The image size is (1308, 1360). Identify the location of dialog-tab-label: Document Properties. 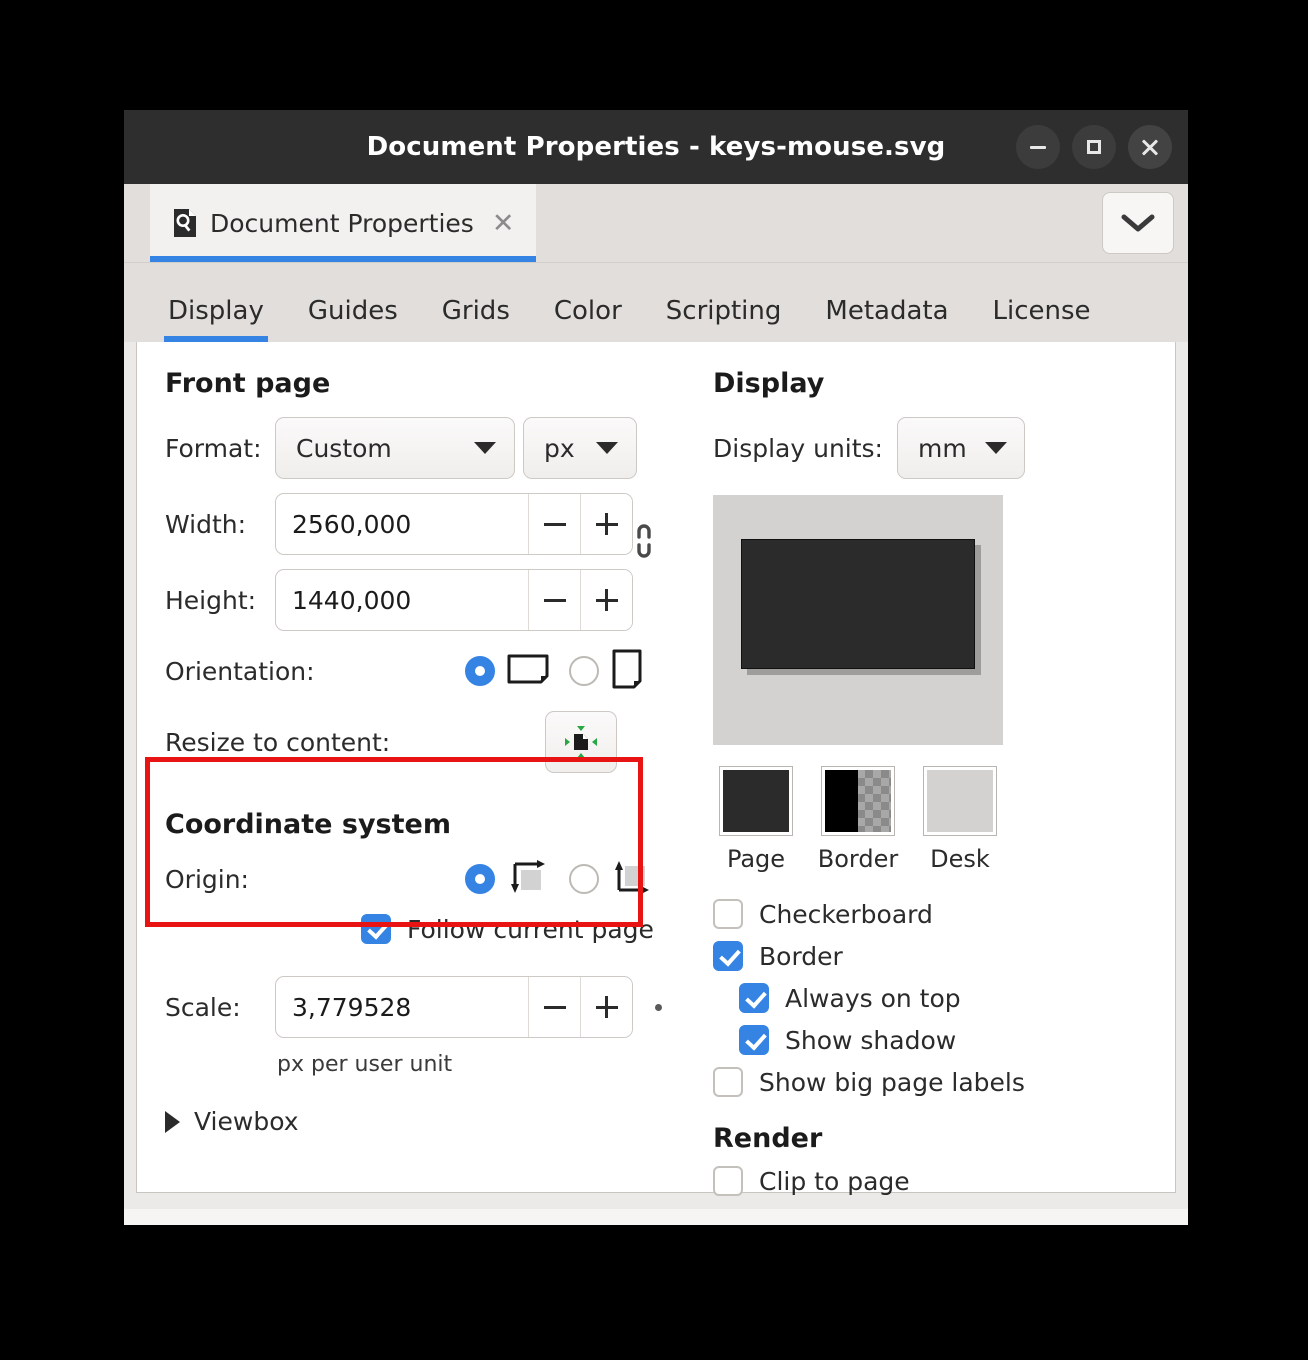
(342, 223).